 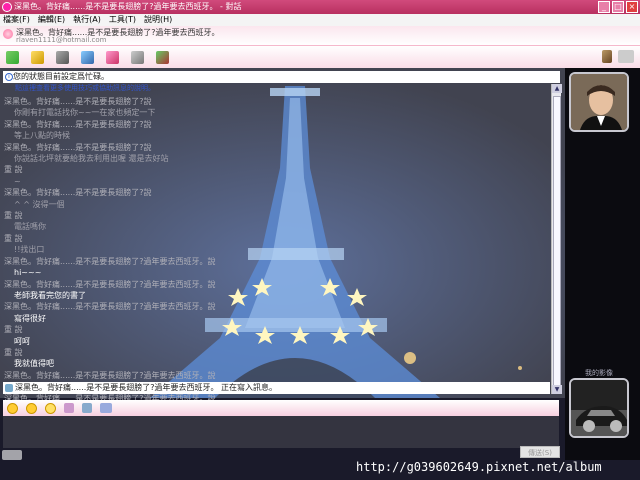 What do you see at coordinates (85, 113) in the screenshot?
I see `chat-message: 你剛有打電話找你~~一在家也頻定一下` at bounding box center [85, 113].